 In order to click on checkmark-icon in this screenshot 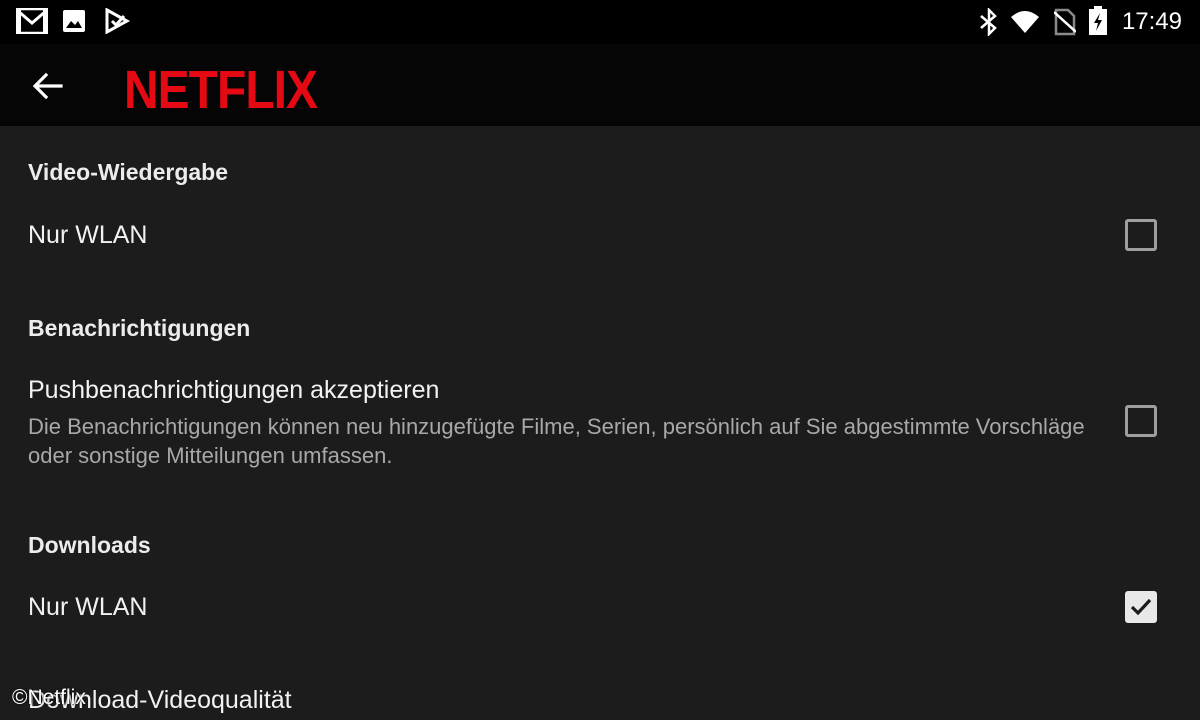, I will do `click(1141, 607)`.